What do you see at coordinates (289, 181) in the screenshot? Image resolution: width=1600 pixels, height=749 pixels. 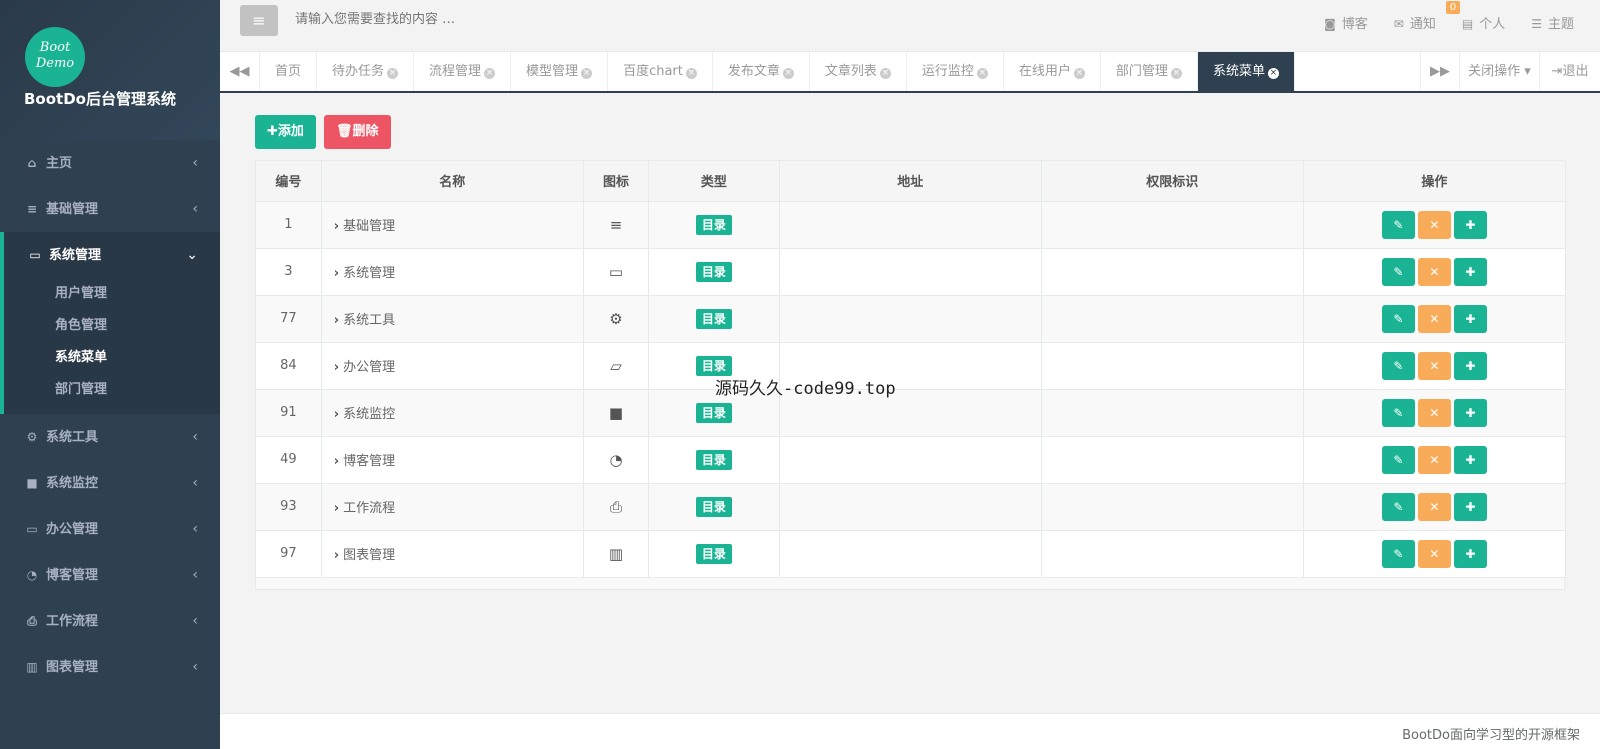 I see `col-header-id: 编号` at bounding box center [289, 181].